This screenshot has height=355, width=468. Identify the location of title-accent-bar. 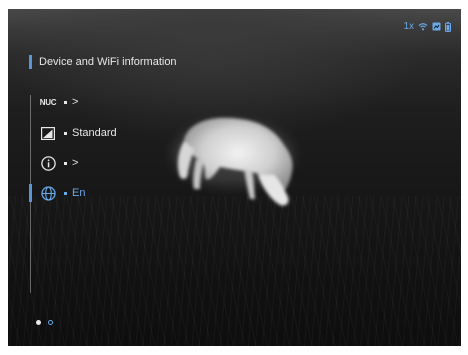
(30, 62).